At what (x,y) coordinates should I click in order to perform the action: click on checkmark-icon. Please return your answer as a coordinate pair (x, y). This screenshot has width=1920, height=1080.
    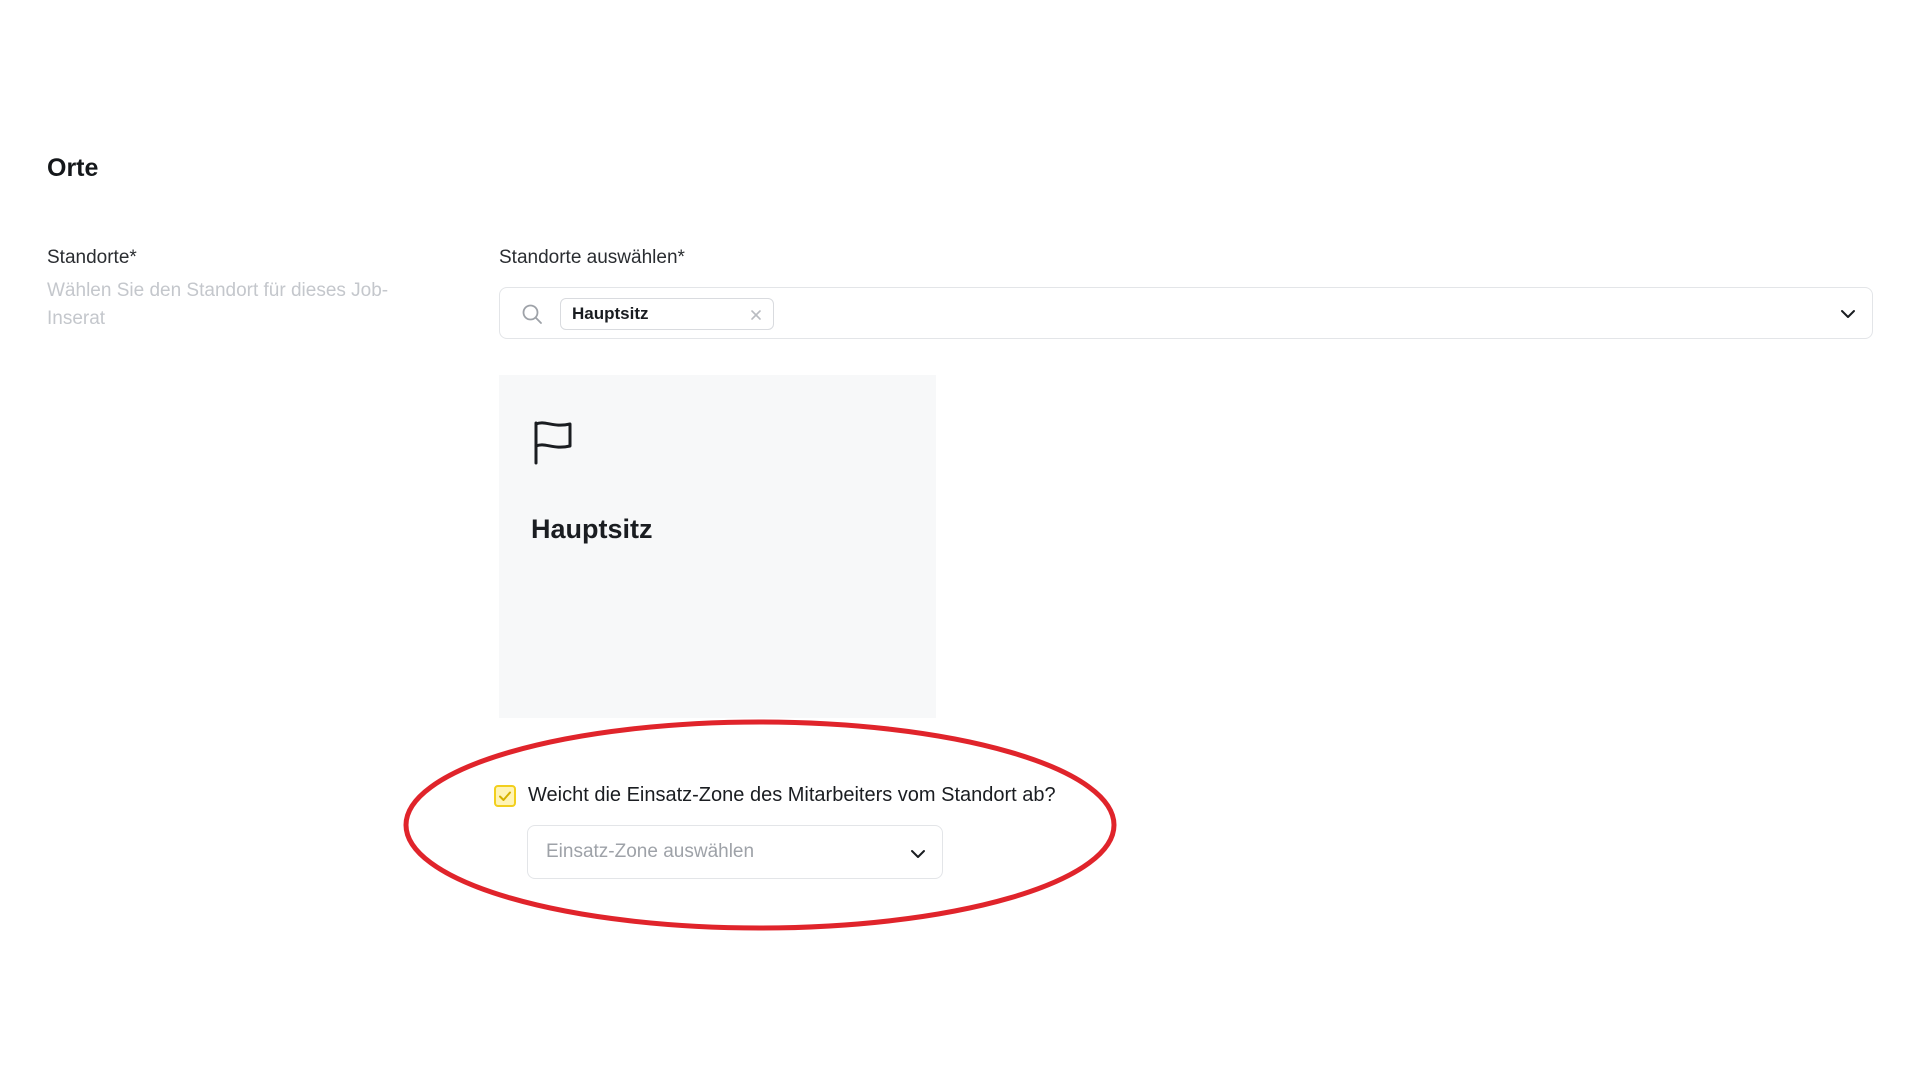
    Looking at the image, I should click on (505, 796).